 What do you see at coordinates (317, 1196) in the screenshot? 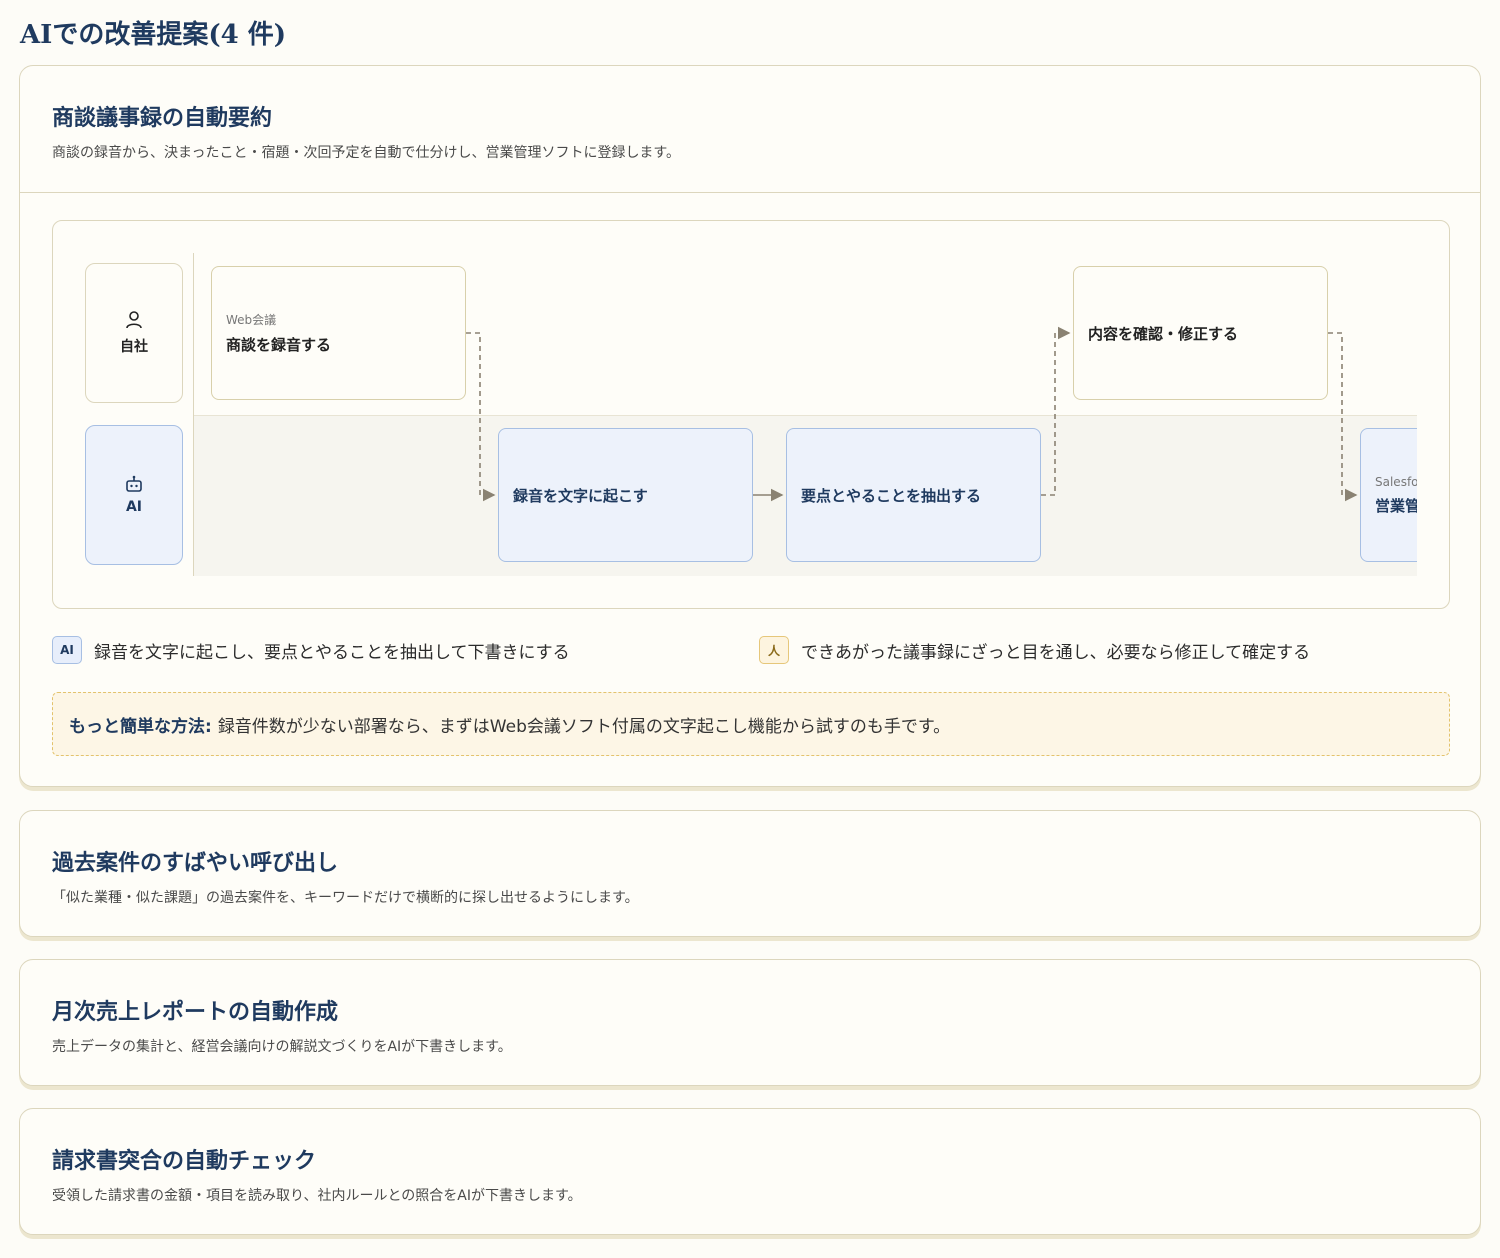
I see `proposal-description: 受領した請求書の金額・項目を読み取り、社内ルールとの照合をAIが下書きします。` at bounding box center [317, 1196].